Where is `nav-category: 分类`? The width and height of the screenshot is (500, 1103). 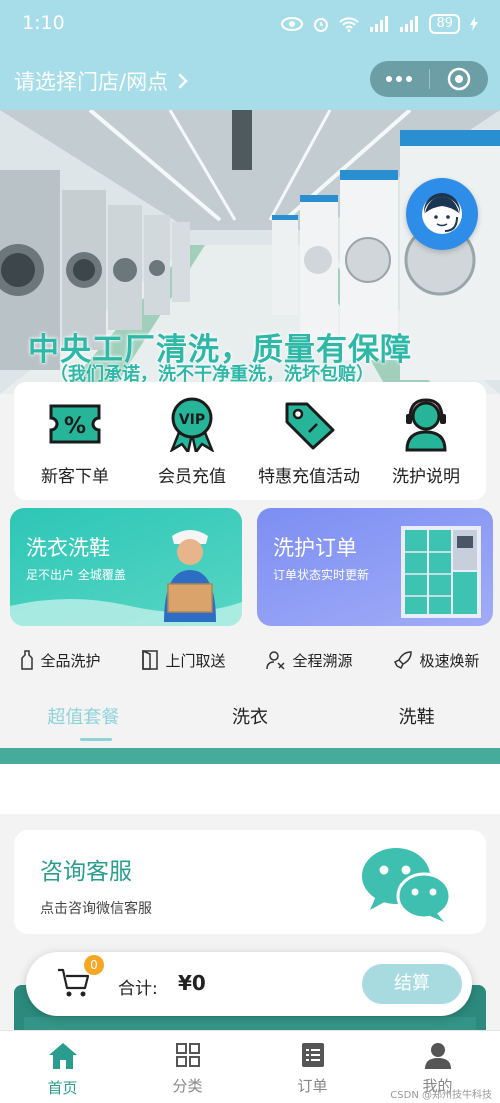
nav-category: 分类 is located at coordinates (187, 1067).